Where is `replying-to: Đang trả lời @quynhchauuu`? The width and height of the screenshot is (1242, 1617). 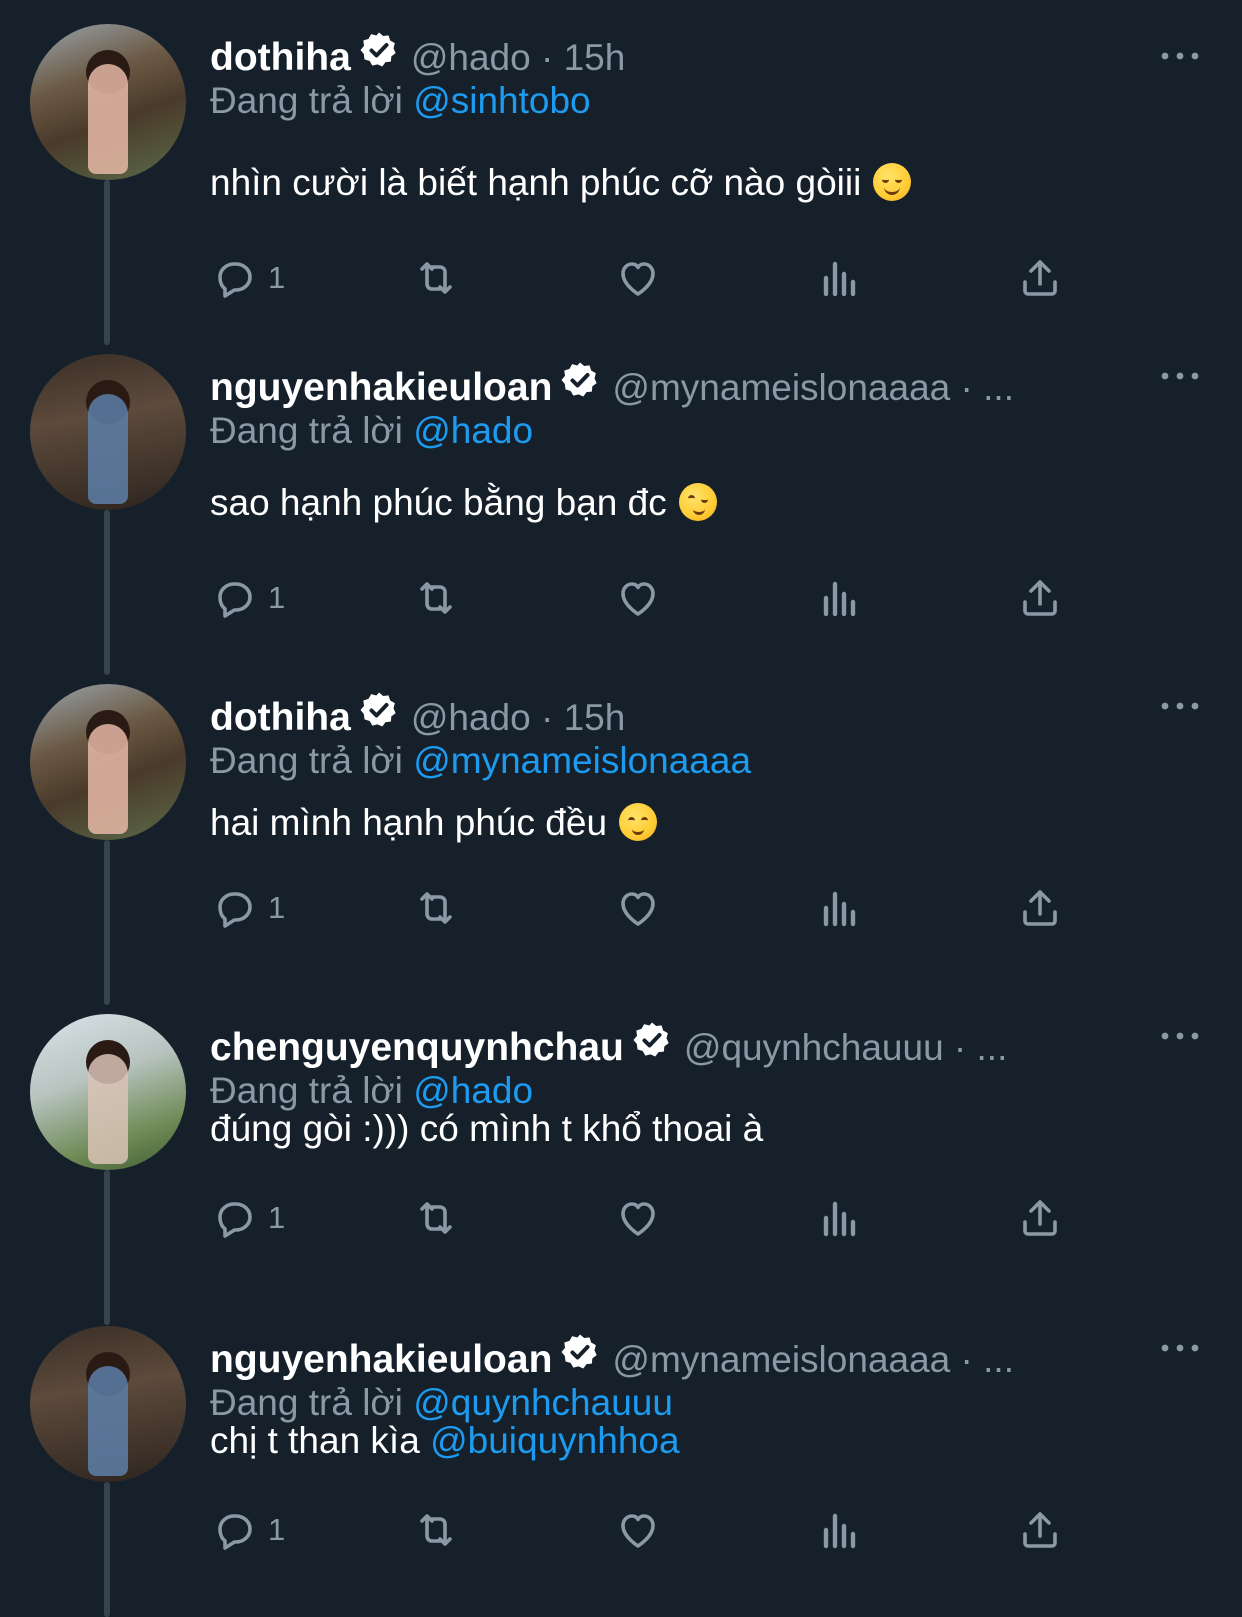
replying-to: Đang trả lời @quynhchauuu is located at coordinates (441, 1403).